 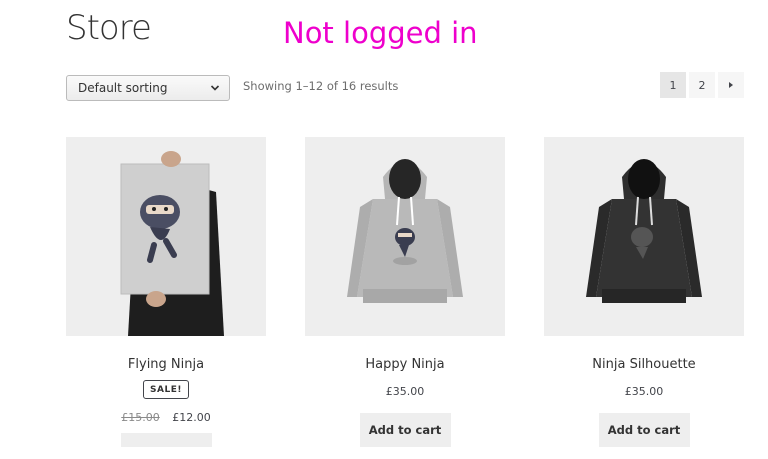 What do you see at coordinates (644, 364) in the screenshot?
I see `product-title: Ninja Silhouette` at bounding box center [644, 364].